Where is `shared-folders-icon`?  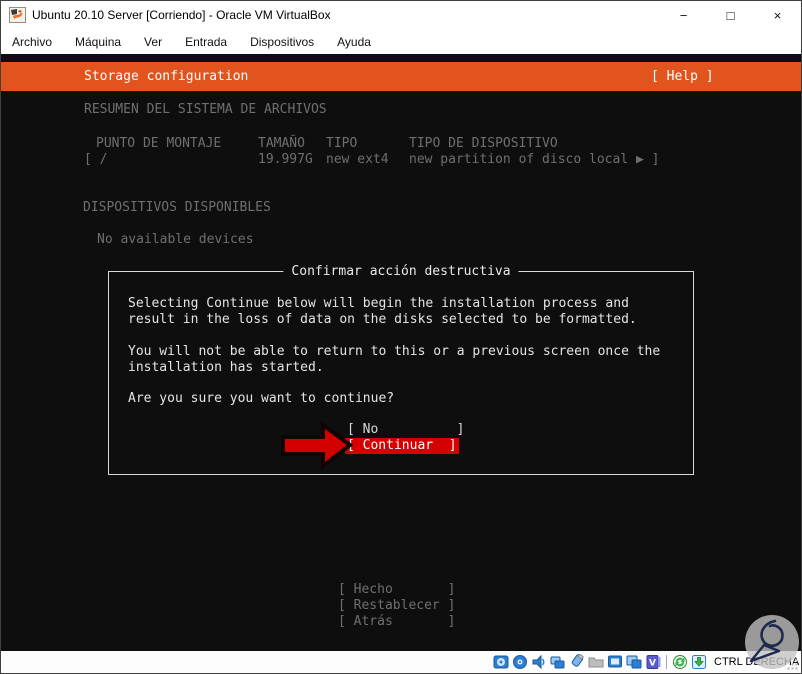
shared-folders-icon is located at coordinates (596, 662).